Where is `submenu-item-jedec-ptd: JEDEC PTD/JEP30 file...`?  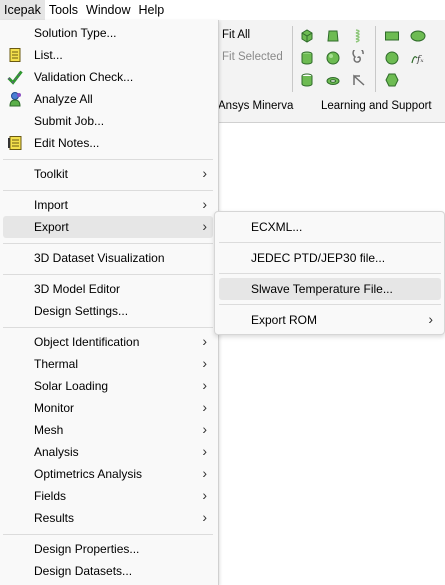 submenu-item-jedec-ptd: JEDEC PTD/JEP30 file... is located at coordinates (330, 258).